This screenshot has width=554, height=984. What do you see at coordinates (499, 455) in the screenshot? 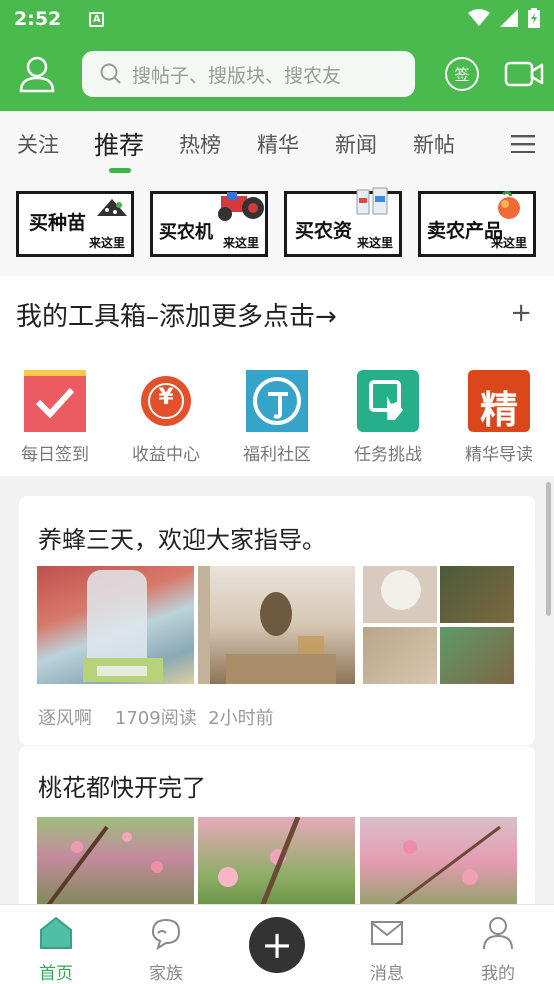
I see `tool-label: 精华导读` at bounding box center [499, 455].